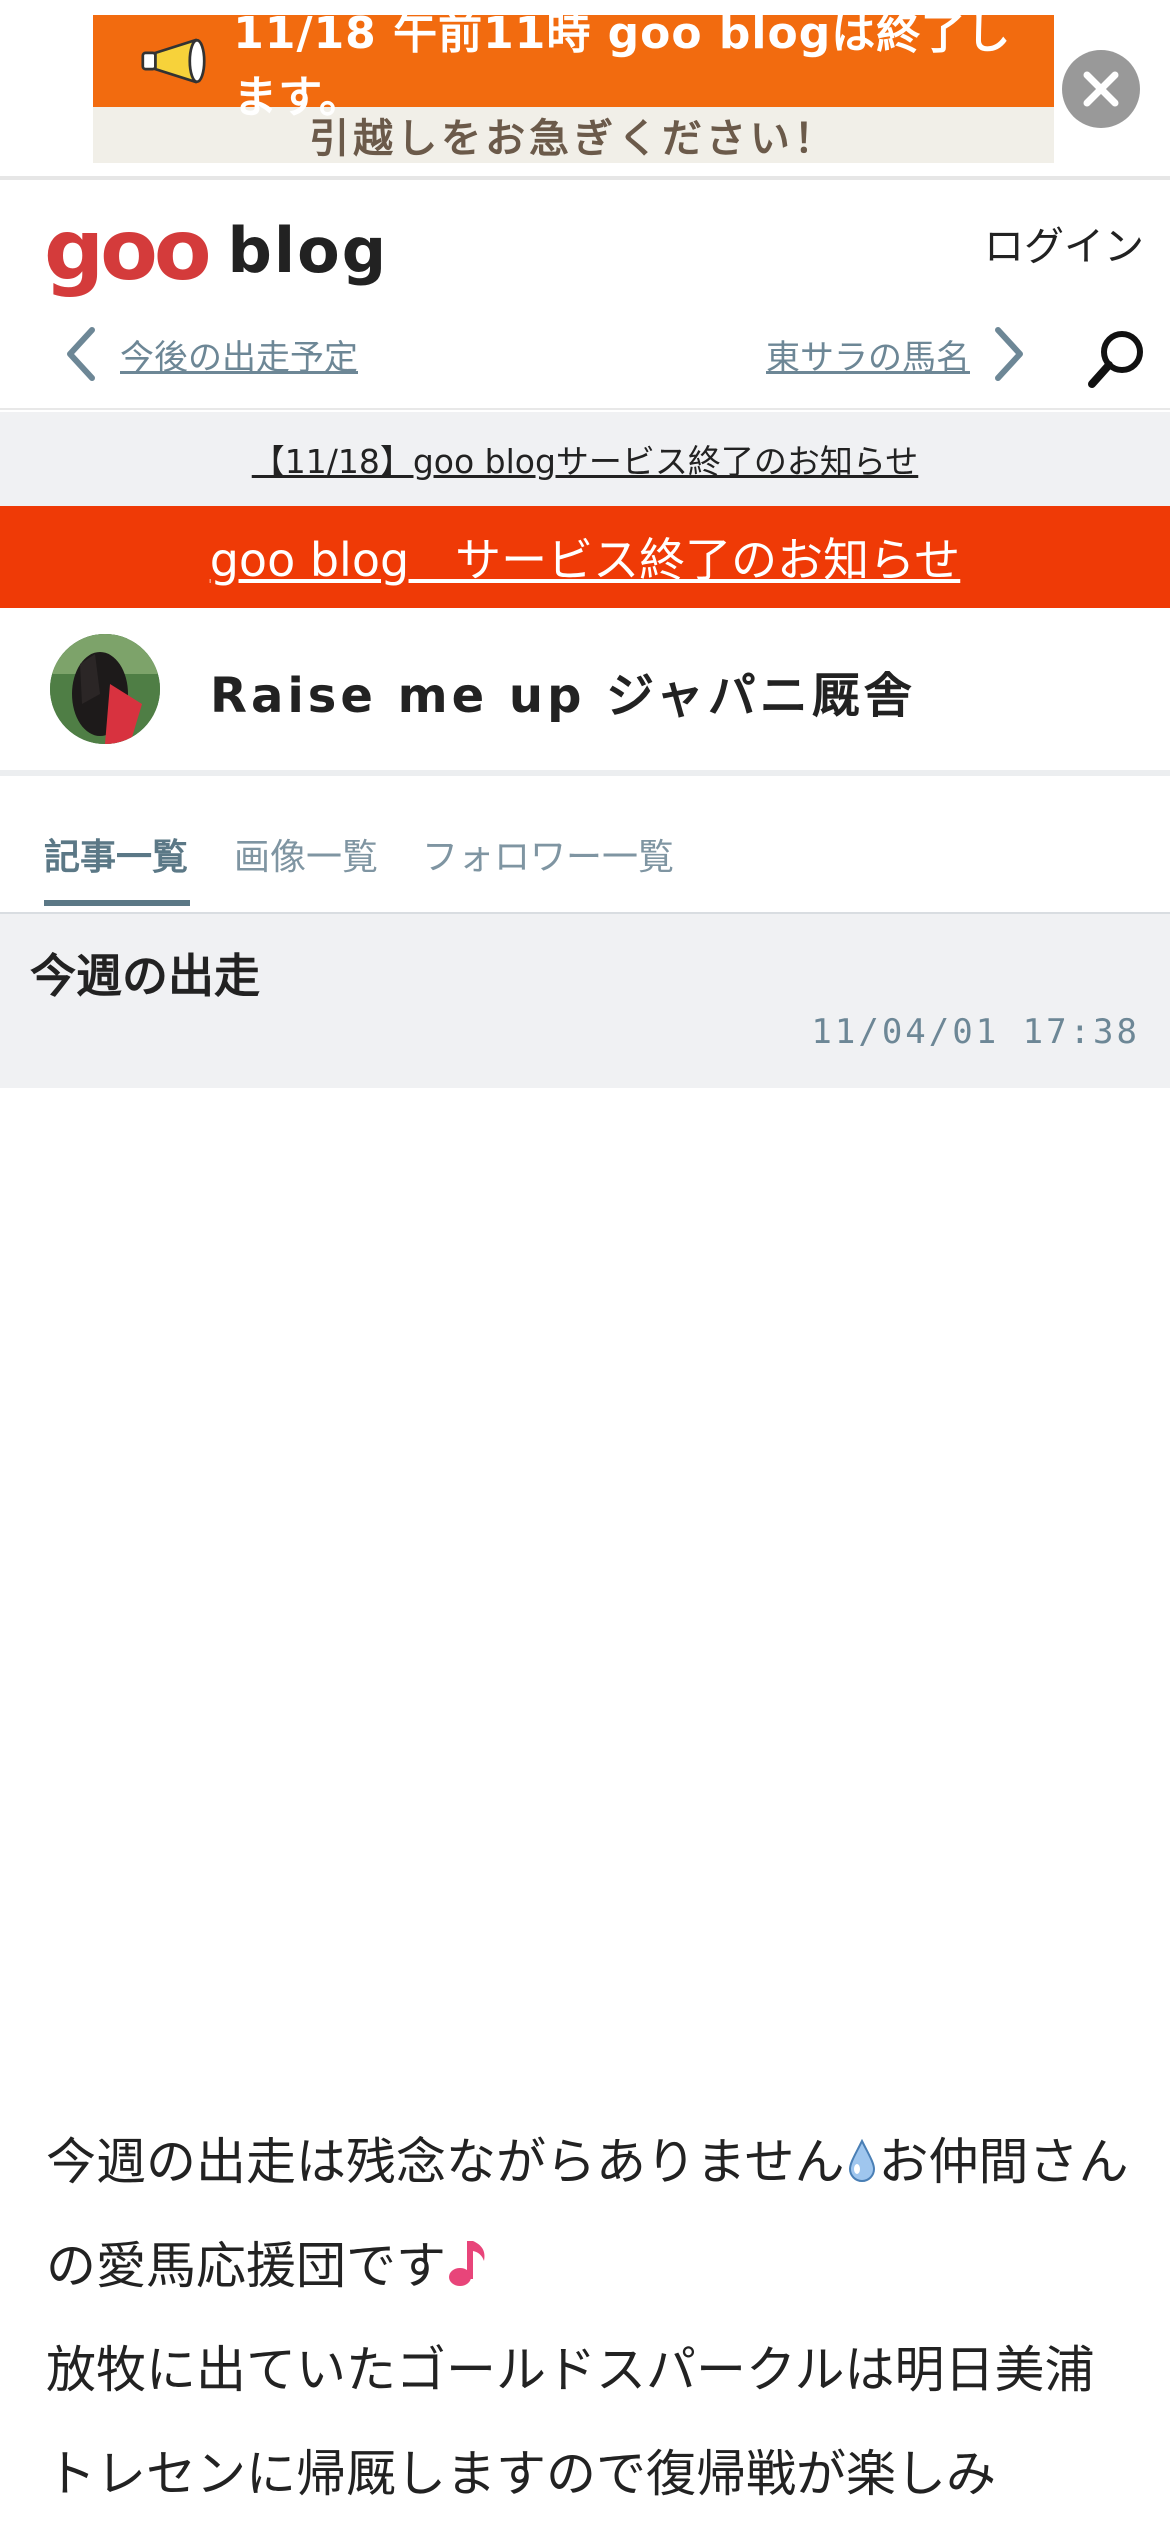  I want to click on next-article-link: 東サラの馬名, so click(897, 354).